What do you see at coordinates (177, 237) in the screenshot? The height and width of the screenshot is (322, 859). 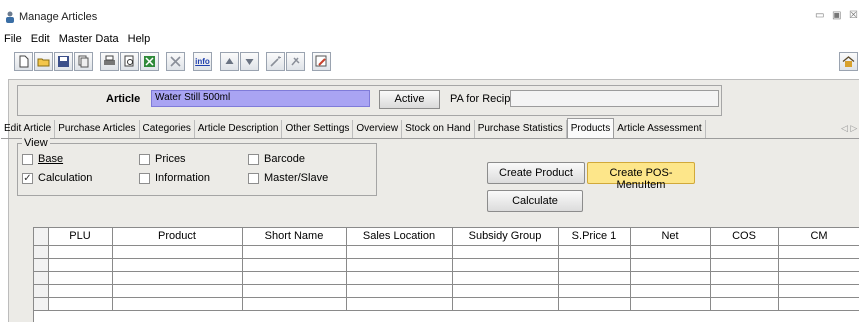 I see `col-header-product: Product` at bounding box center [177, 237].